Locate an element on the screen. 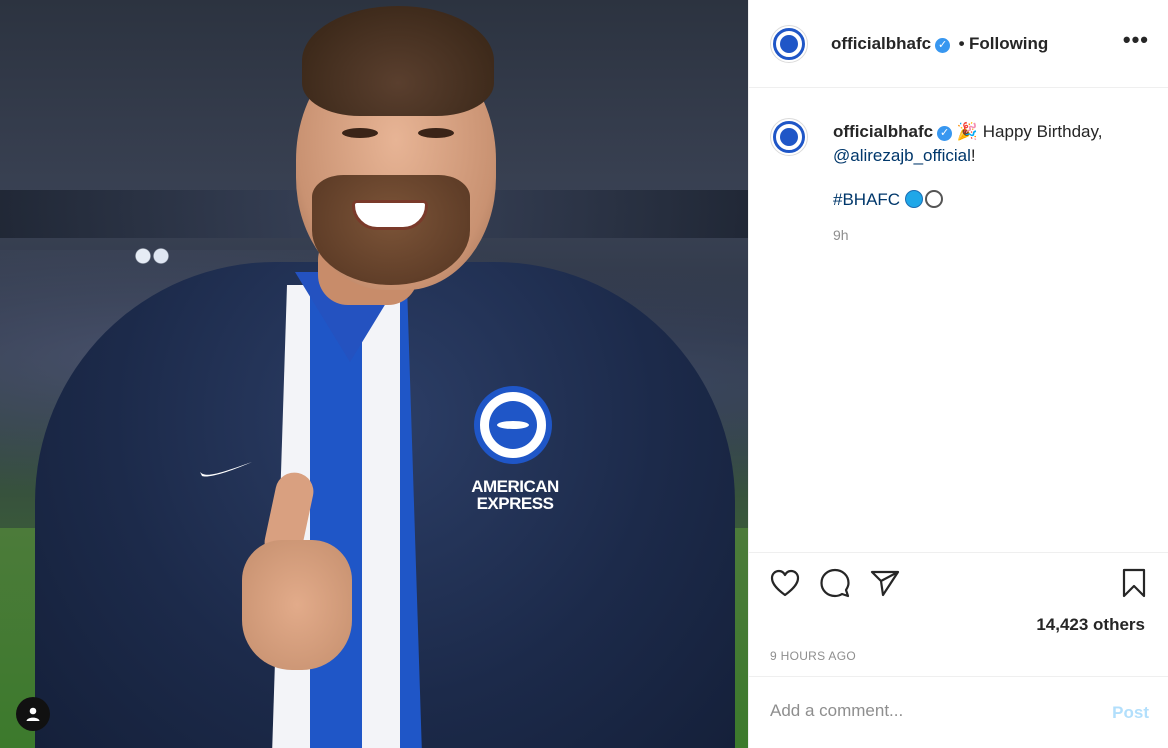  sponsor-logo: AMERICAN EXPRESS is located at coordinates (515, 495).